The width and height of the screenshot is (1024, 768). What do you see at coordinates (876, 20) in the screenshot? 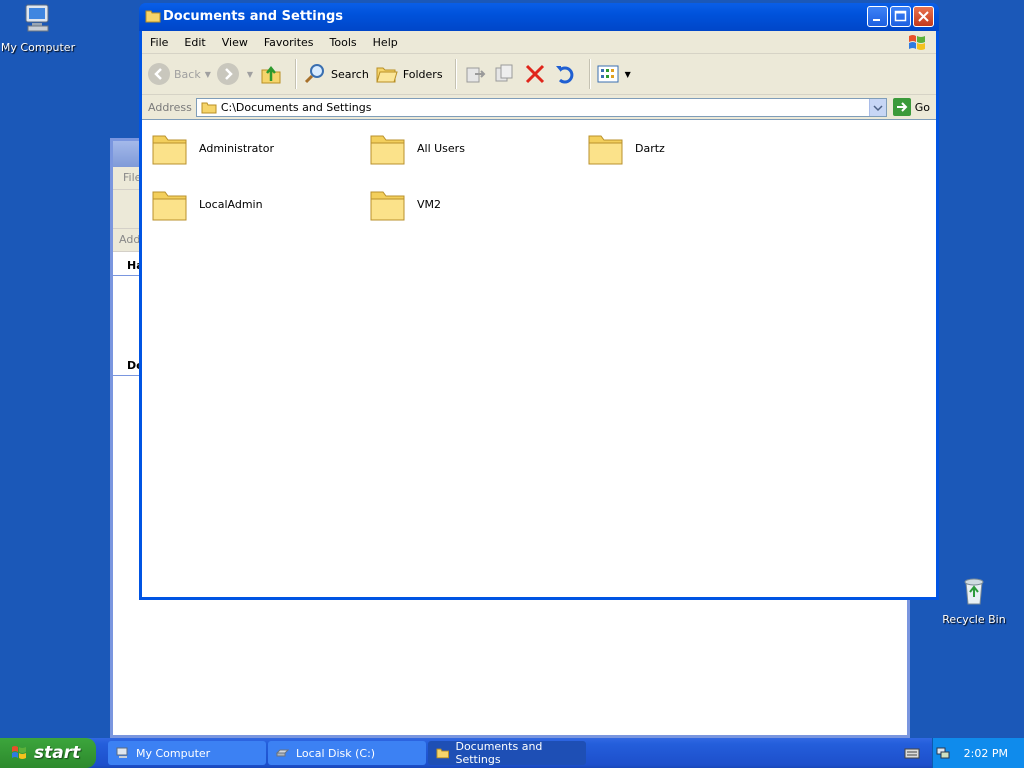
I see `minimize-icon` at bounding box center [876, 20].